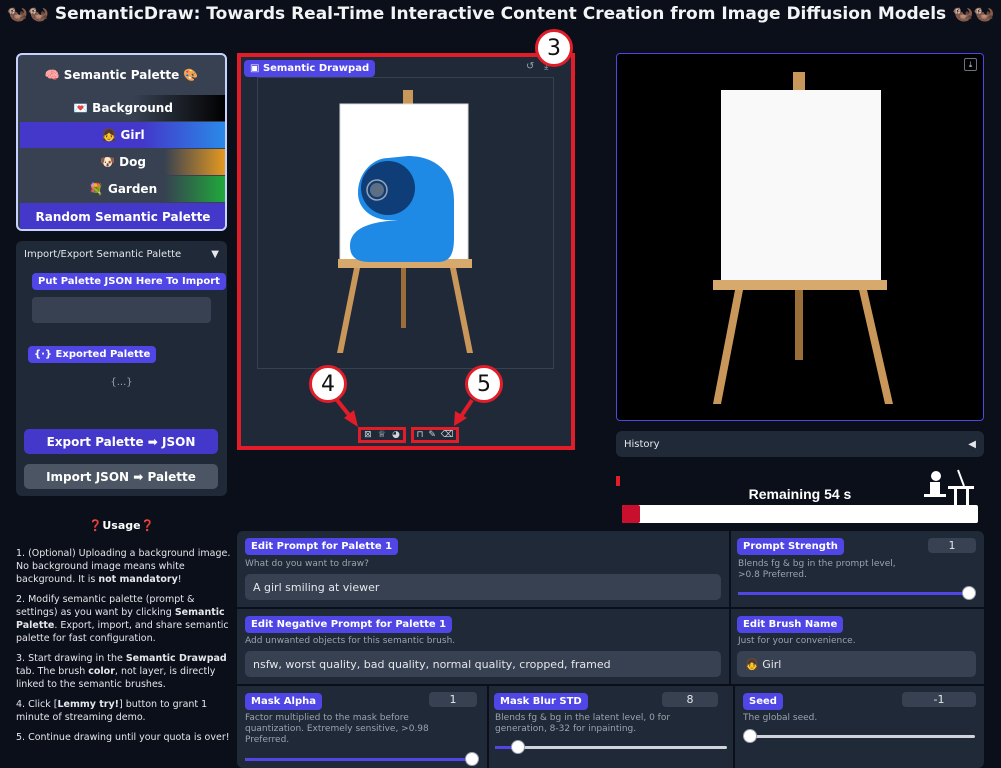 This screenshot has width=1001, height=768. Describe the element at coordinates (447, 435) in the screenshot. I see `eraser-icon: ⌫` at that location.